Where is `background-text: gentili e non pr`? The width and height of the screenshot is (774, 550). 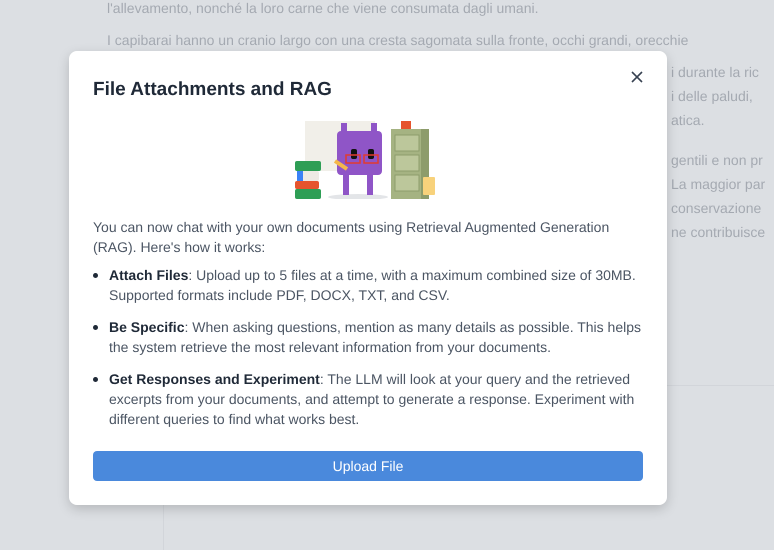
background-text: gentili e non pr is located at coordinates (717, 160).